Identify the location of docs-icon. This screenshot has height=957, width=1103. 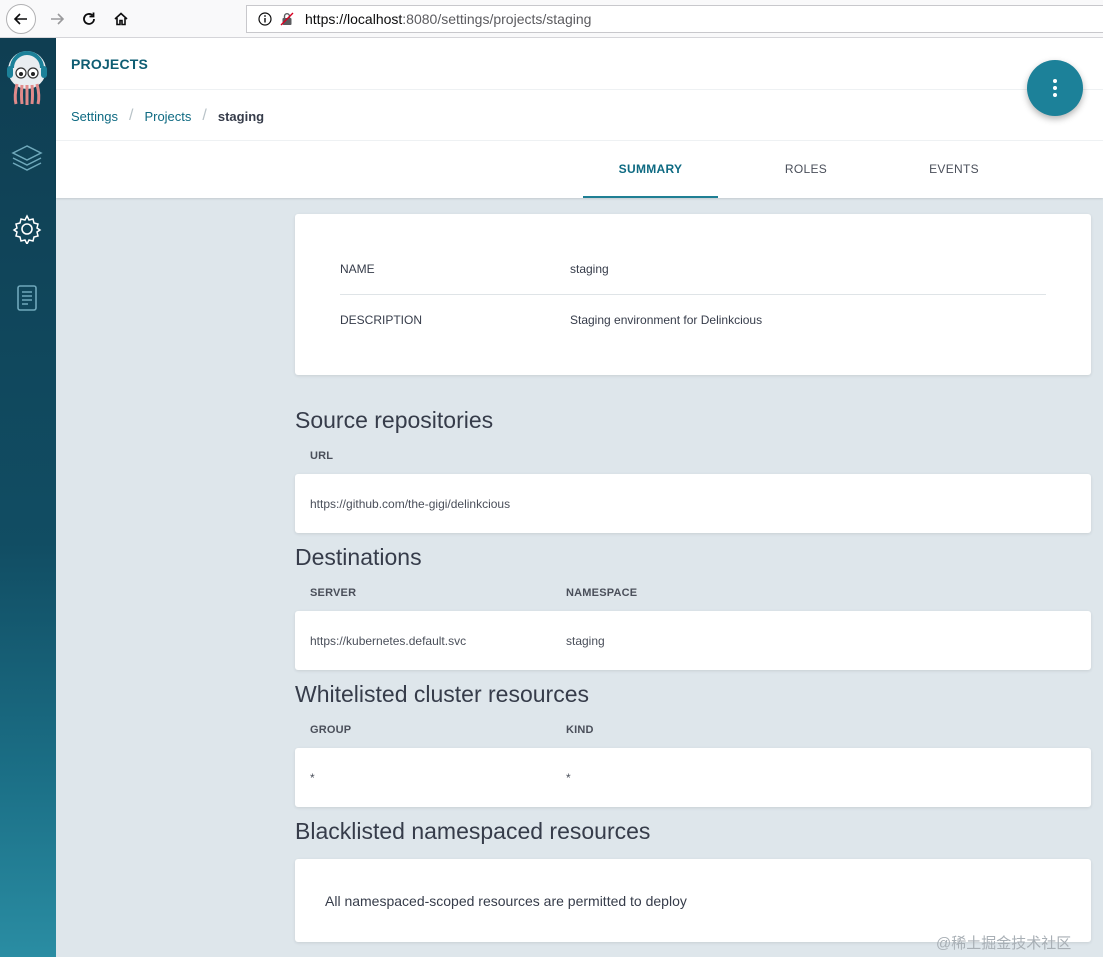
(27, 299).